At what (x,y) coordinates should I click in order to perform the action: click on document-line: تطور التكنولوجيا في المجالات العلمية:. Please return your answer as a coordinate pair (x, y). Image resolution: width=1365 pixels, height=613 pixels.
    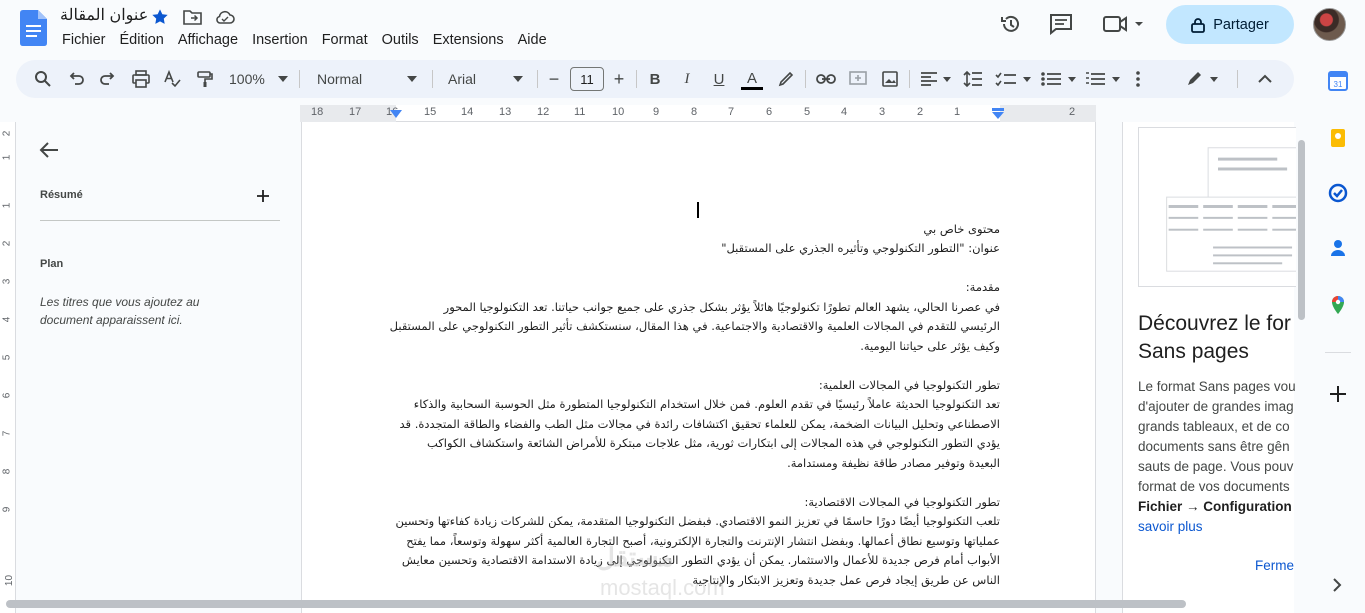
    Looking at the image, I should click on (698, 386).